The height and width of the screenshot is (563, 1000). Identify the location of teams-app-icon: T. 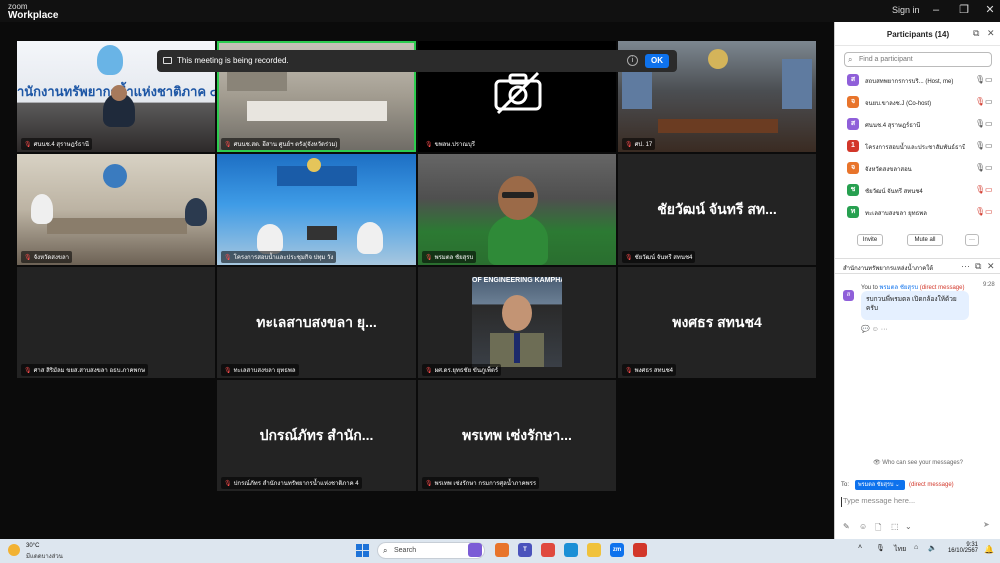
(525, 550).